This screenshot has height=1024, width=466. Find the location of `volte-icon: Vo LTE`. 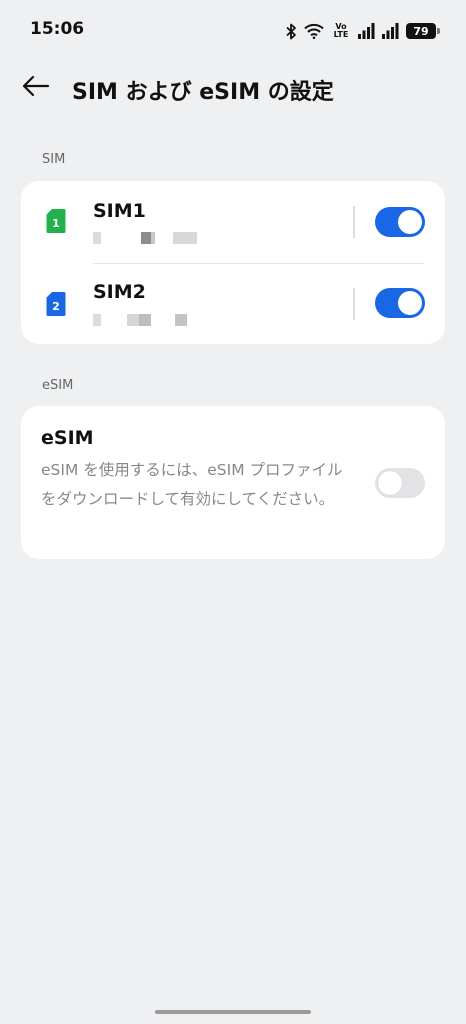

volte-icon: Vo LTE is located at coordinates (341, 31).